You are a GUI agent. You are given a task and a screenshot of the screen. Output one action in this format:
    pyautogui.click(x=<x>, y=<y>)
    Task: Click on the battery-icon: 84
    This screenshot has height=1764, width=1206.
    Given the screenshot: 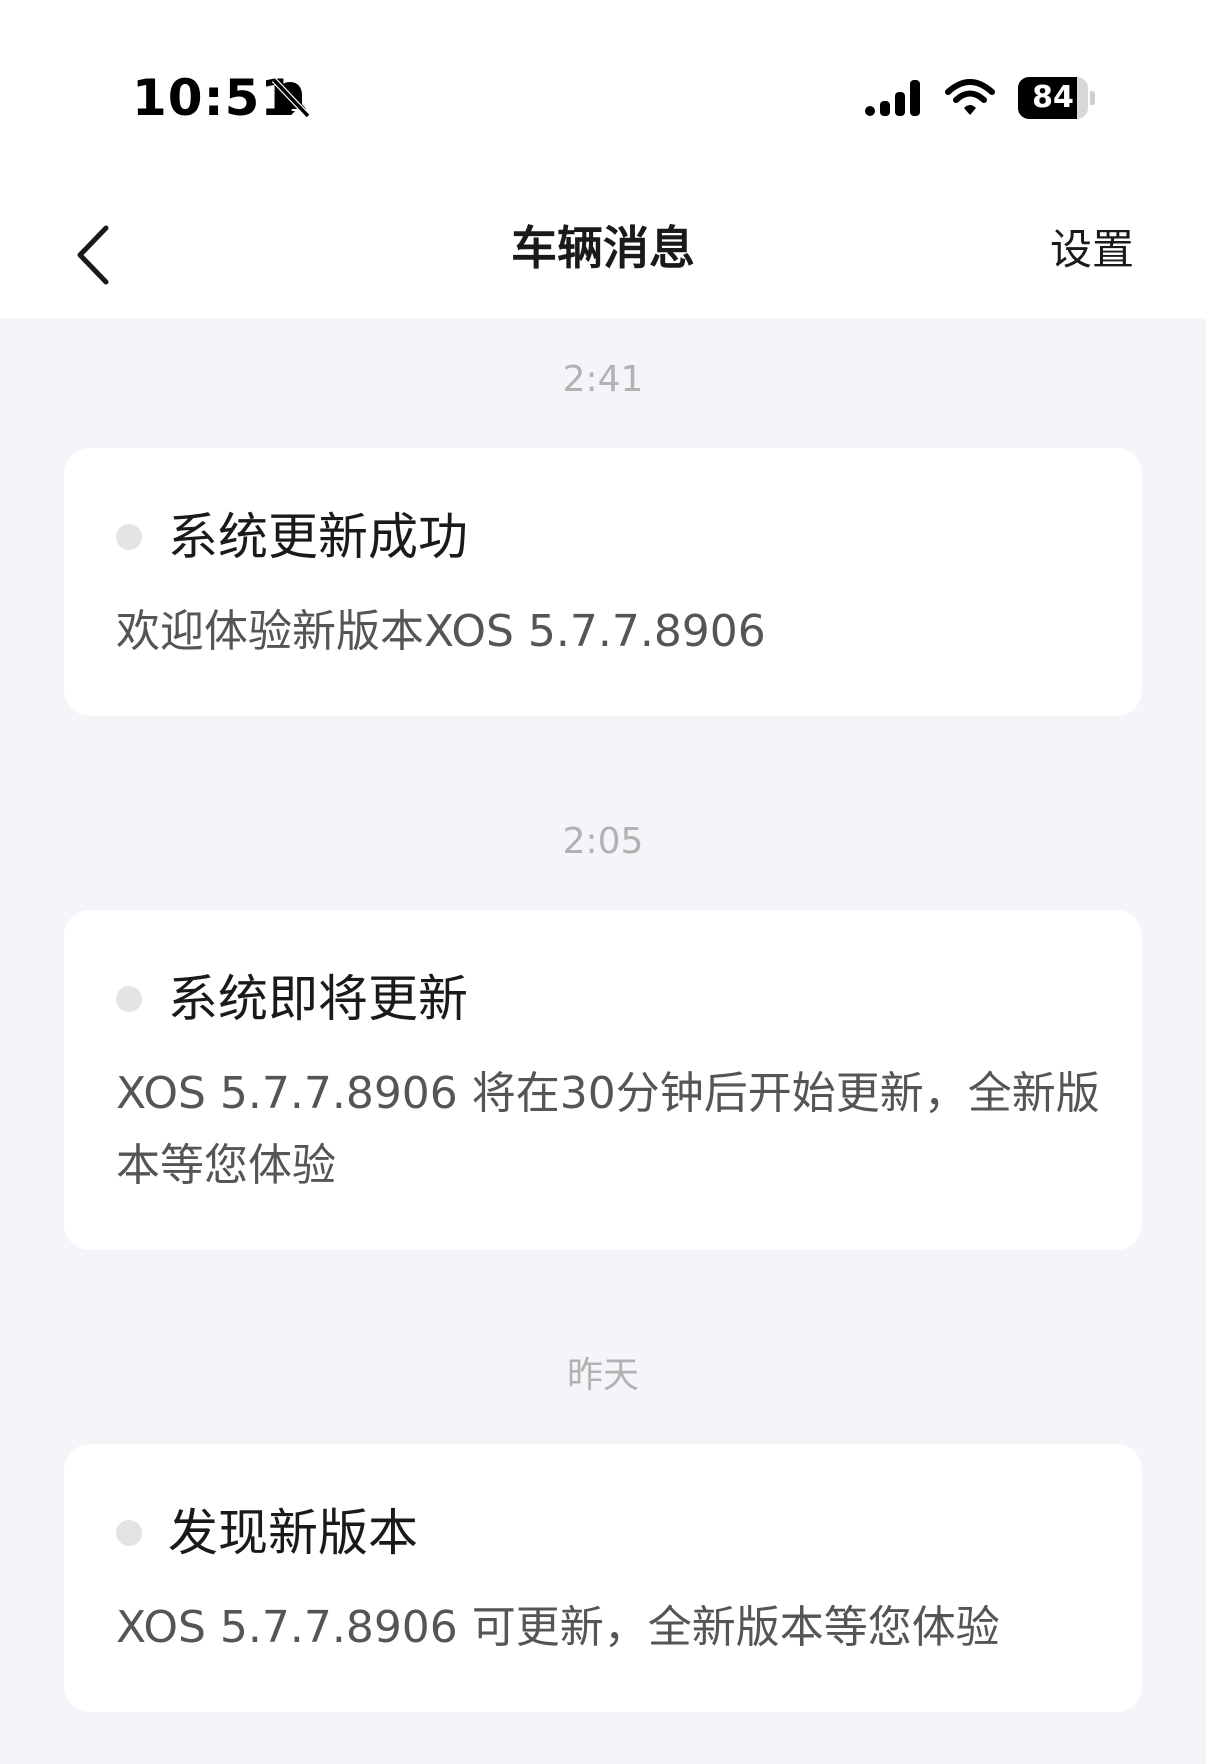 What is the action you would take?
    pyautogui.click(x=1056, y=98)
    